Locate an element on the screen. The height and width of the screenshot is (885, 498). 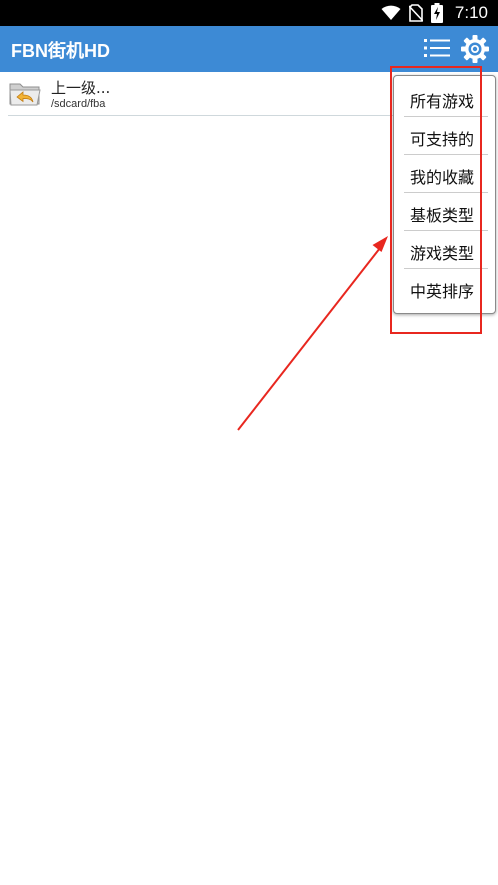
list-icon is located at coordinates (437, 48).